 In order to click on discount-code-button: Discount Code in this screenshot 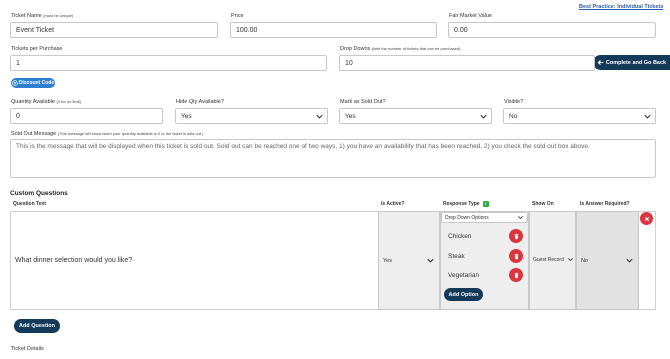, I will do `click(33, 83)`.